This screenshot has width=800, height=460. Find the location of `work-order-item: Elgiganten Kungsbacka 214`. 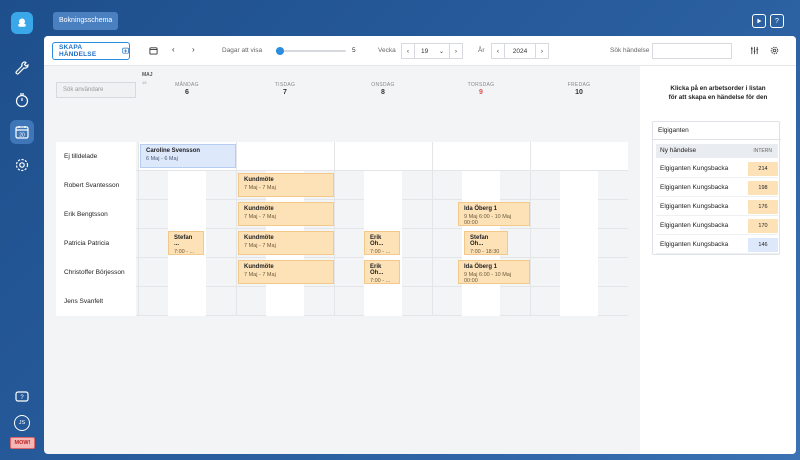

work-order-item: Elgiganten Kungsbacka 214 is located at coordinates (717, 169).